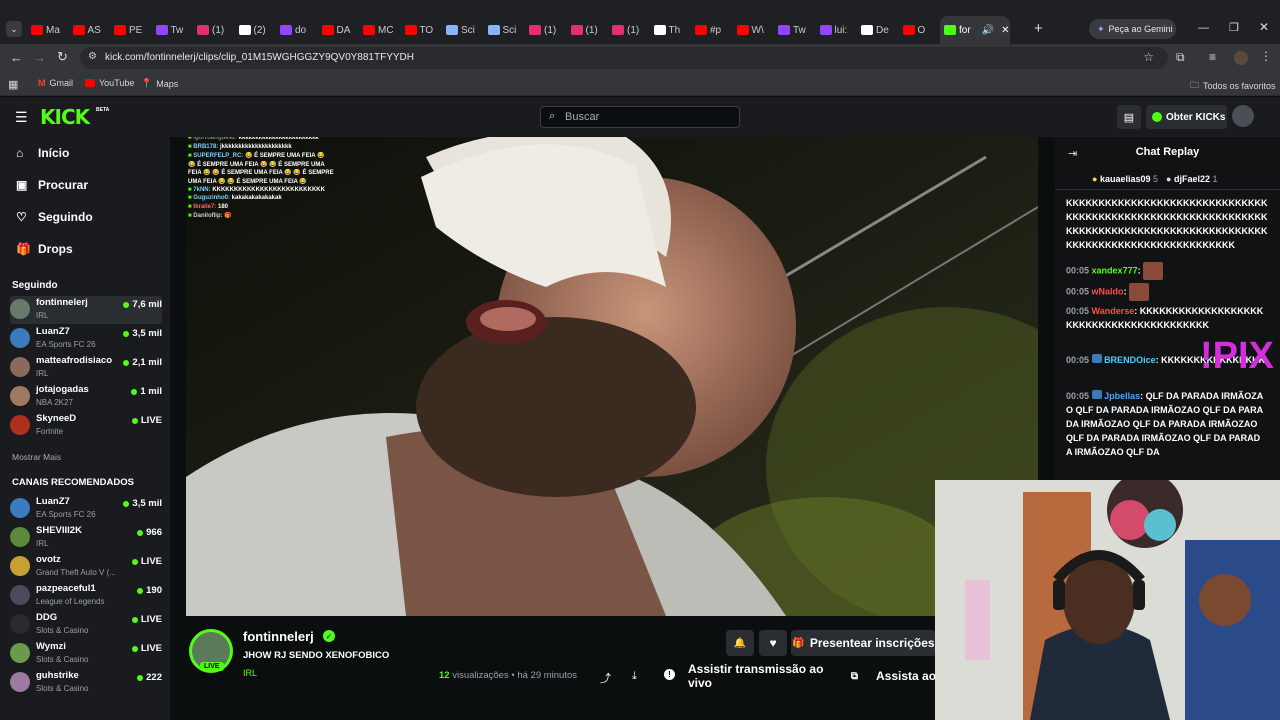 The height and width of the screenshot is (720, 1280). I want to click on top-gifter-1: ● kauaelias09 5, so click(1125, 179).